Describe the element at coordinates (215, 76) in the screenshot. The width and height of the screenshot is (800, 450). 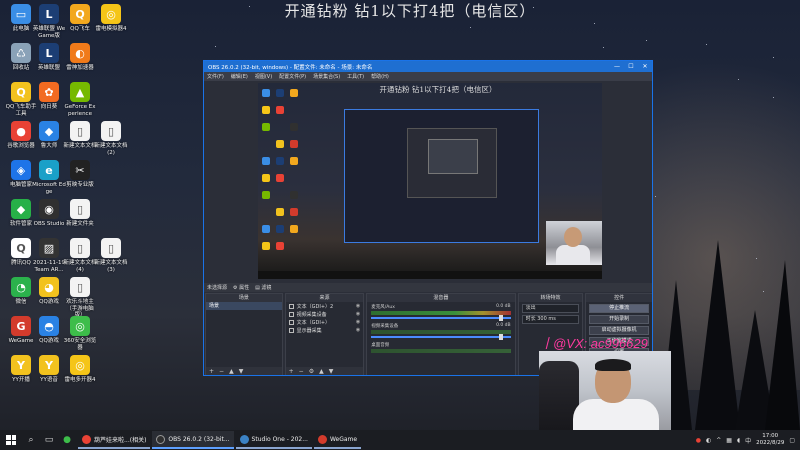
I see `menu-file: 文件(F)` at that location.